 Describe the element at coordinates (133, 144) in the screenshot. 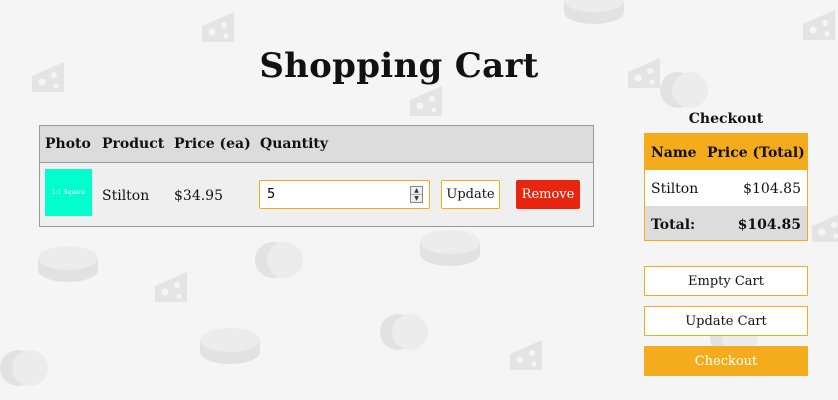

I see `column-header-product: Product` at that location.